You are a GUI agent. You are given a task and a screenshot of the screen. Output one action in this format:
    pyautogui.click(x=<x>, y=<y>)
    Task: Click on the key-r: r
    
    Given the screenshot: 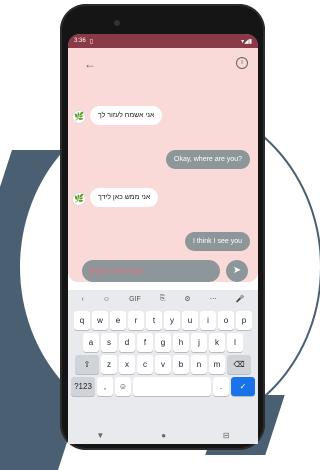 What is the action you would take?
    pyautogui.click(x=136, y=320)
    